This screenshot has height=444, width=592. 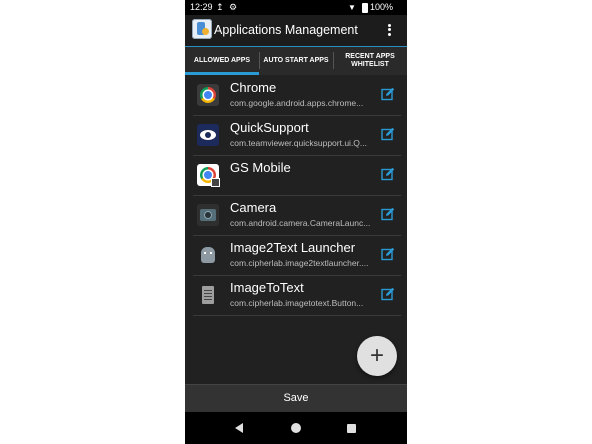 I want to click on app-name: Camera, so click(x=253, y=207).